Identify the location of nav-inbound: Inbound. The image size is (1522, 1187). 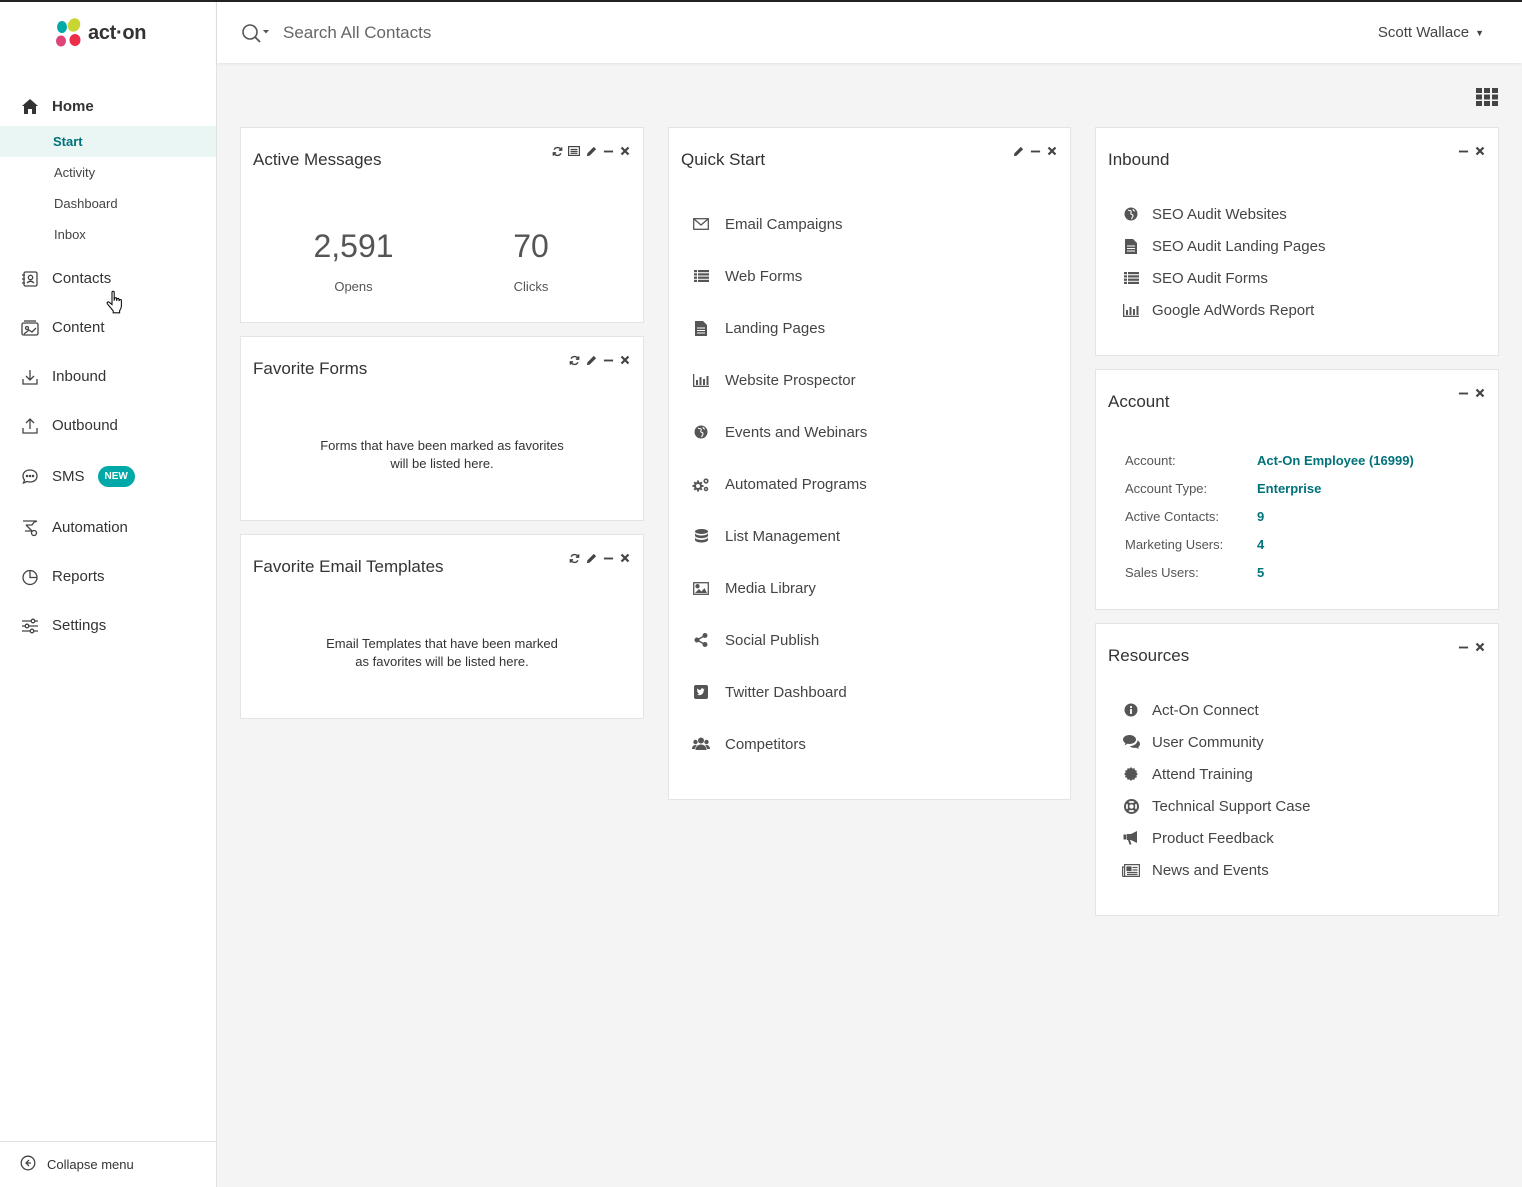
(108, 376).